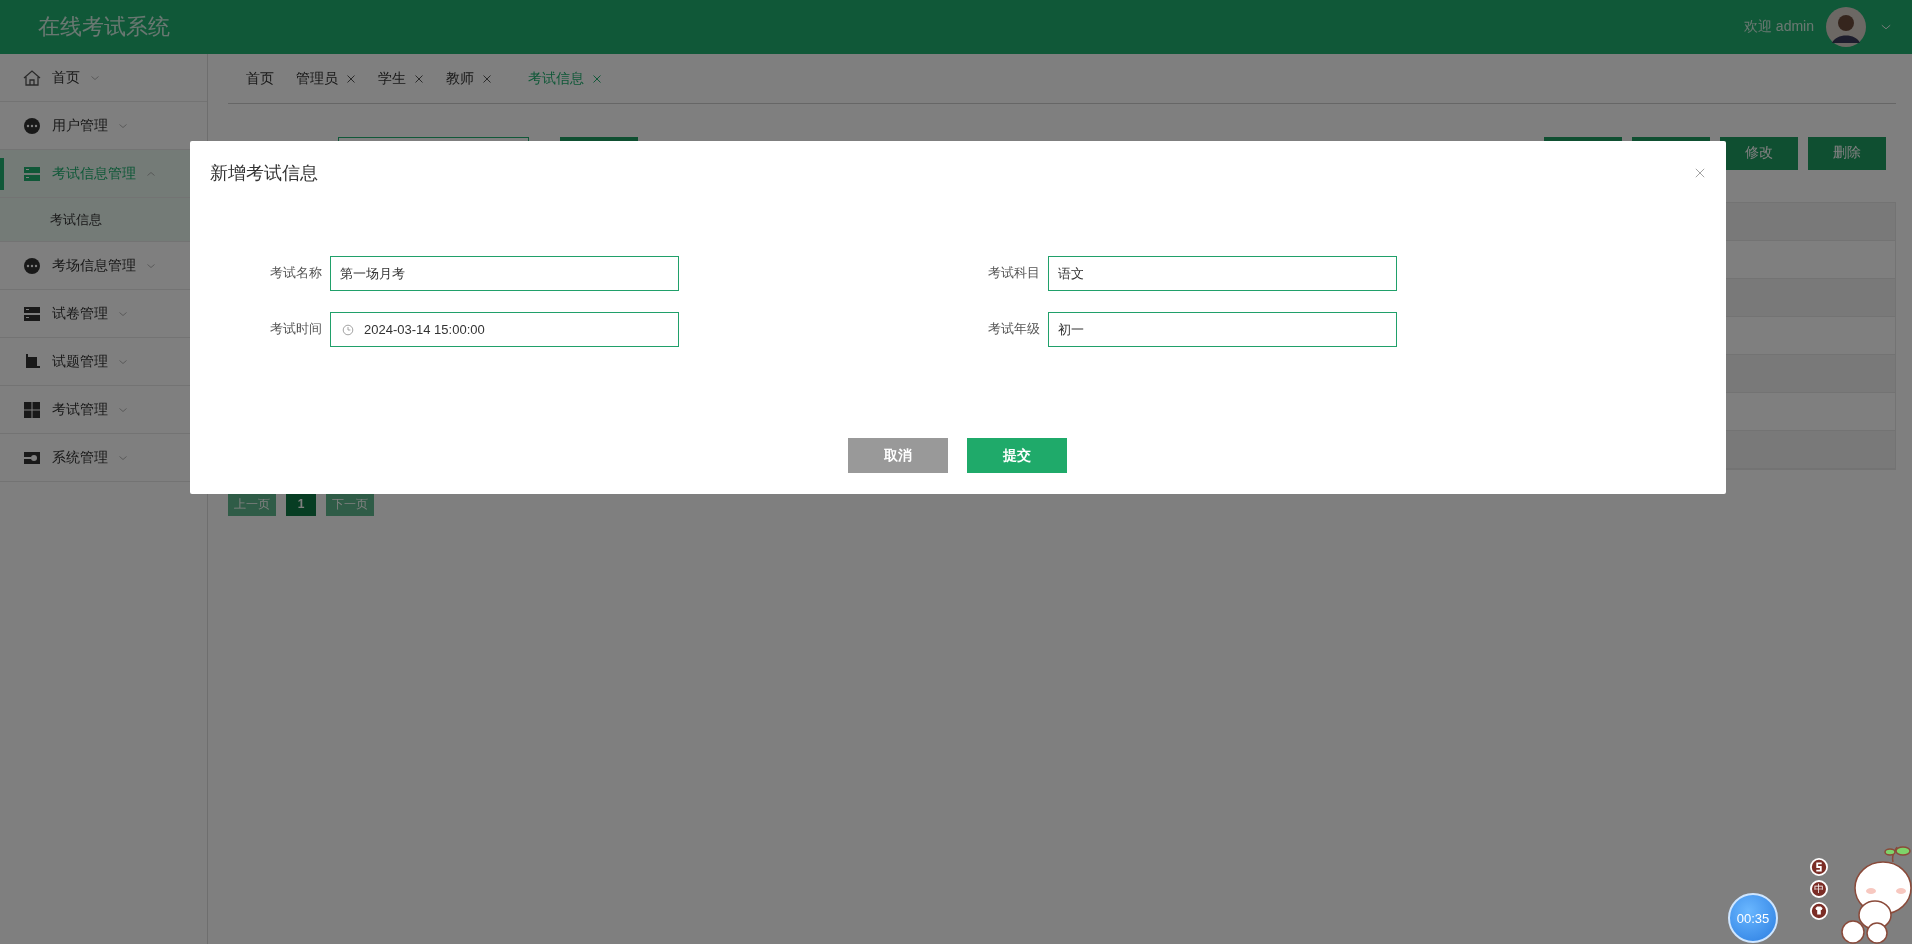 The image size is (1912, 944). Describe the element at coordinates (401, 78) in the screenshot. I see `tab: 学生` at that location.